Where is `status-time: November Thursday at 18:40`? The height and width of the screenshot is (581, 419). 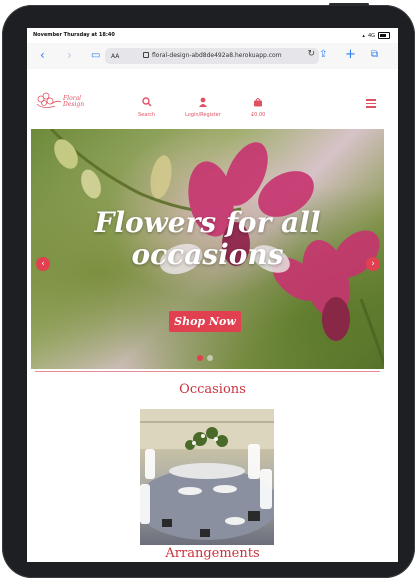
status-time: November Thursday at 18:40 is located at coordinates (74, 35).